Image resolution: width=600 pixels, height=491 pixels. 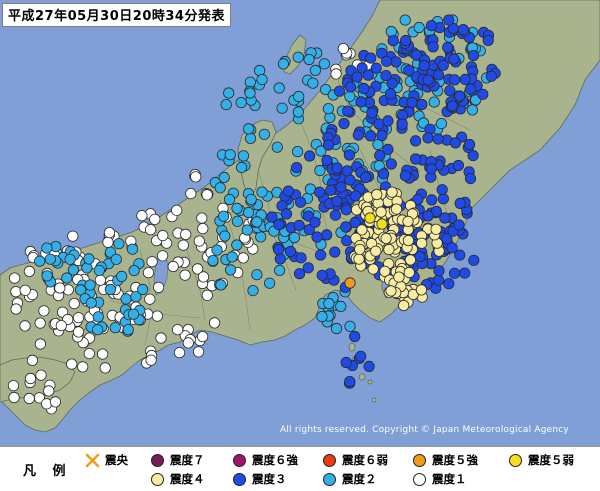 What do you see at coordinates (177, 460) in the screenshot?
I see `legend-item-shindo-7: 震度７` at bounding box center [177, 460].